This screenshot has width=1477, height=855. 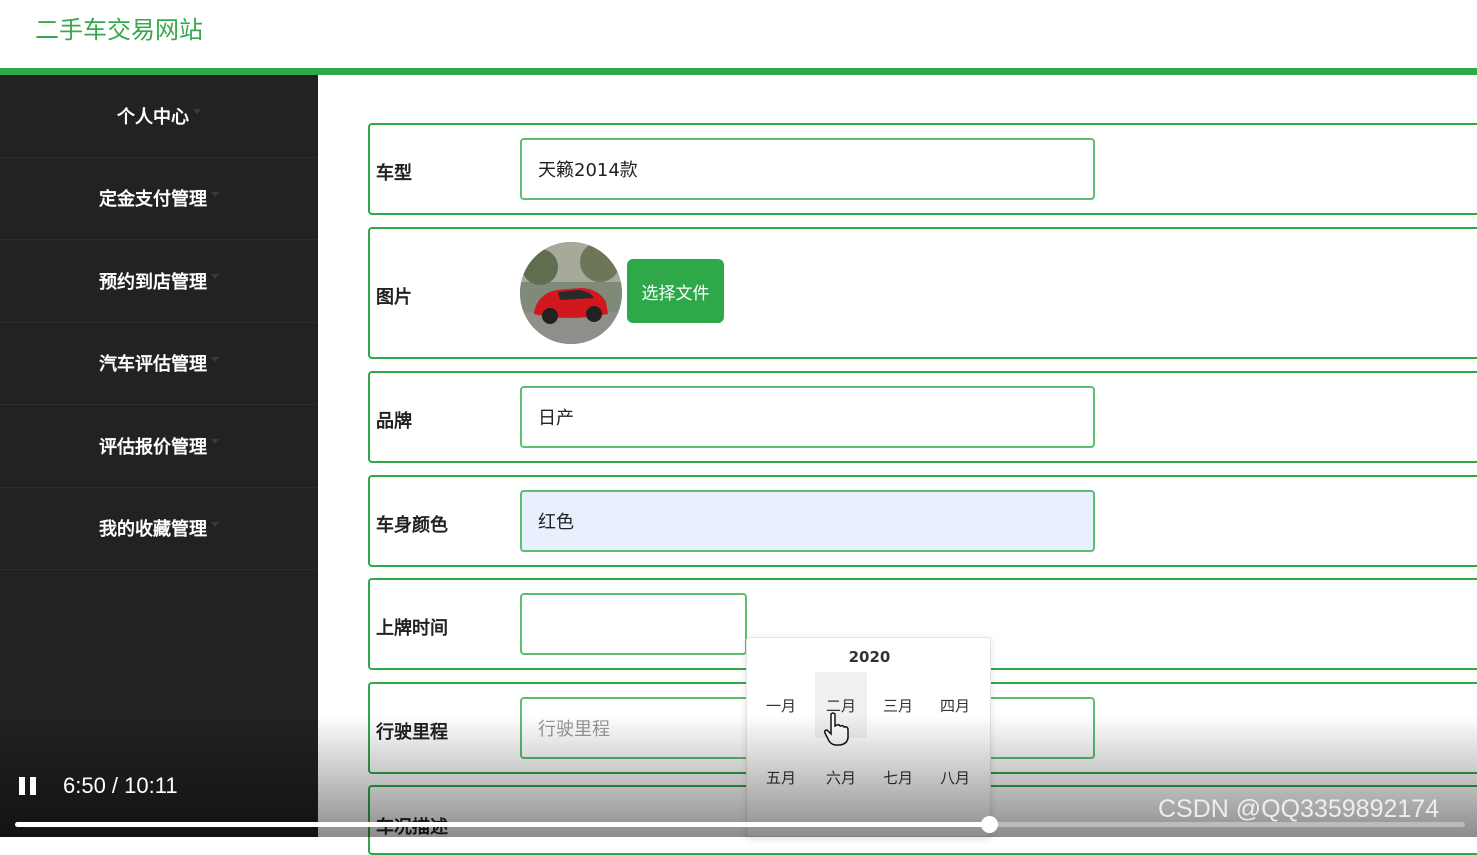 What do you see at coordinates (807, 169) in the screenshot?
I see `model-input: 天籁2014款` at bounding box center [807, 169].